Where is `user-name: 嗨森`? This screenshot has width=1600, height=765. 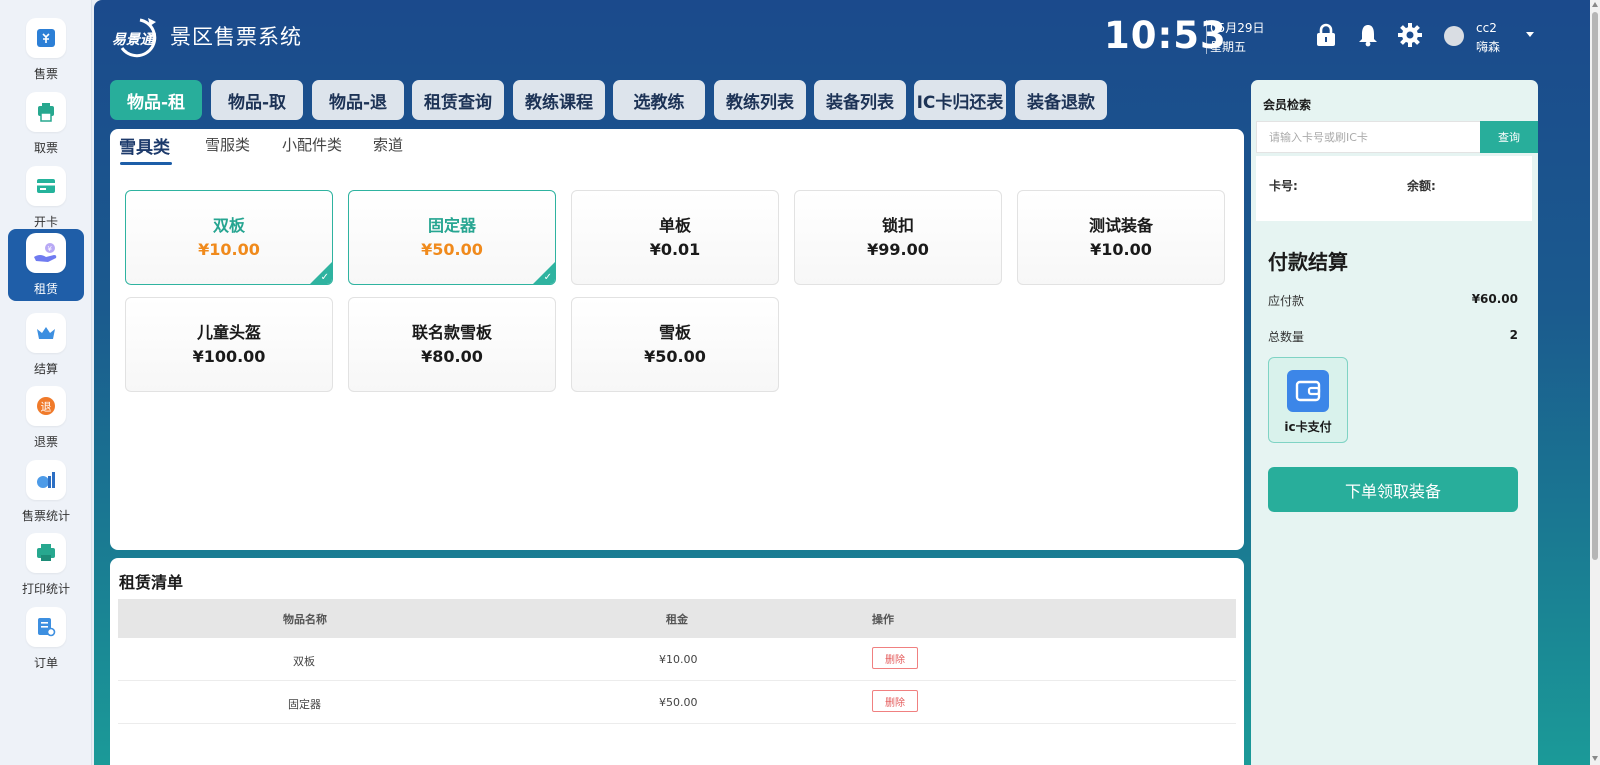 user-name: 嗨森 is located at coordinates (1488, 47).